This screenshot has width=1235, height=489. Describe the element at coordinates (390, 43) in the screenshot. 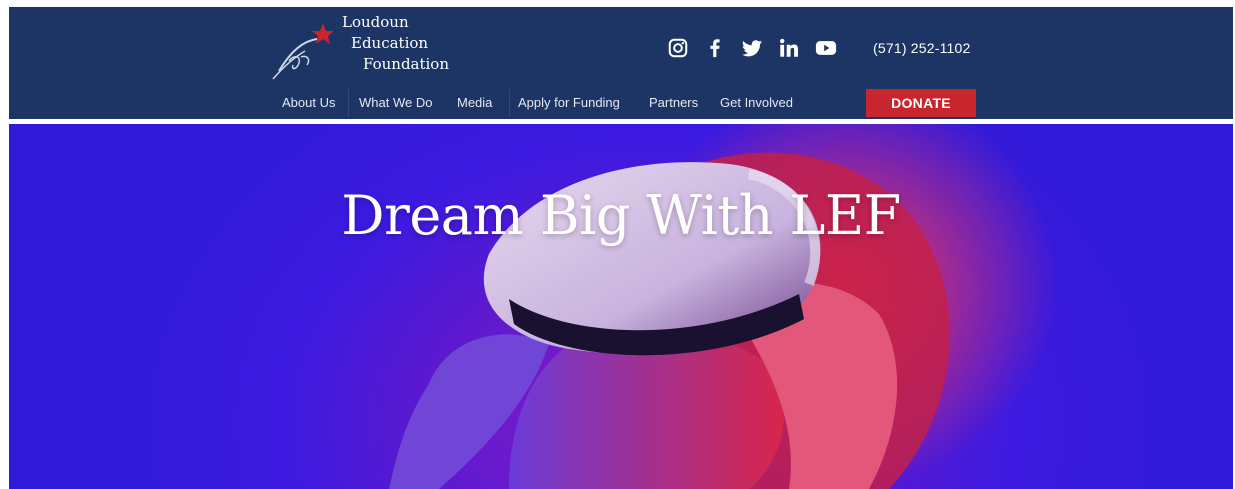

I see `brand-line-2: Education` at that location.